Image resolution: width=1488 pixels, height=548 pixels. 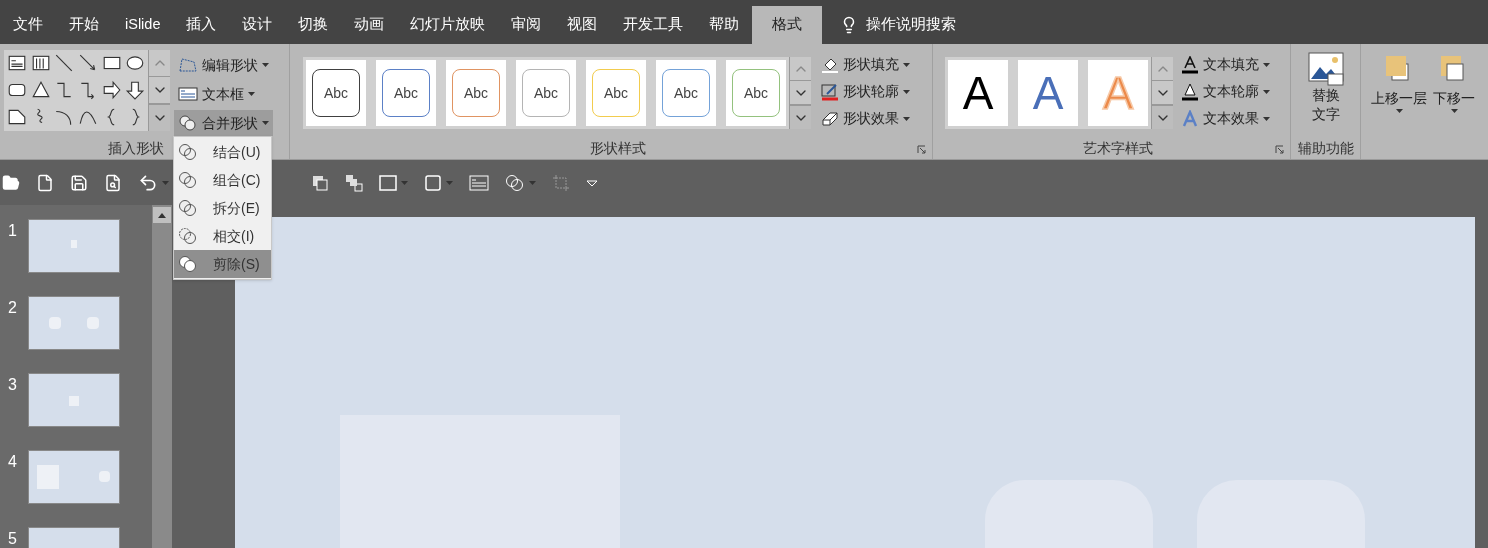 What do you see at coordinates (11, 182) in the screenshot?
I see `open-icon` at bounding box center [11, 182].